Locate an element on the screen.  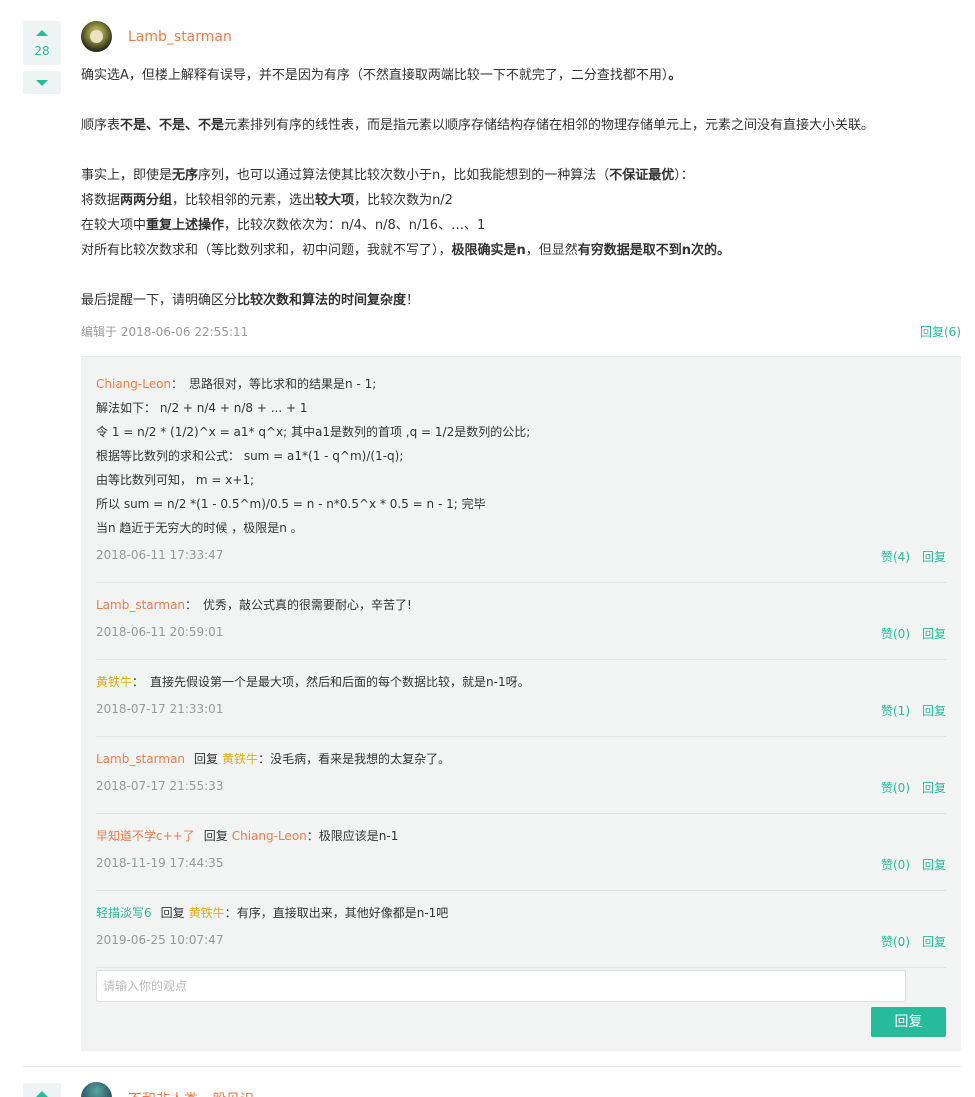
reply-text: 有序，直接取出来，其他好像都是n-1吧 is located at coordinates (342, 913).